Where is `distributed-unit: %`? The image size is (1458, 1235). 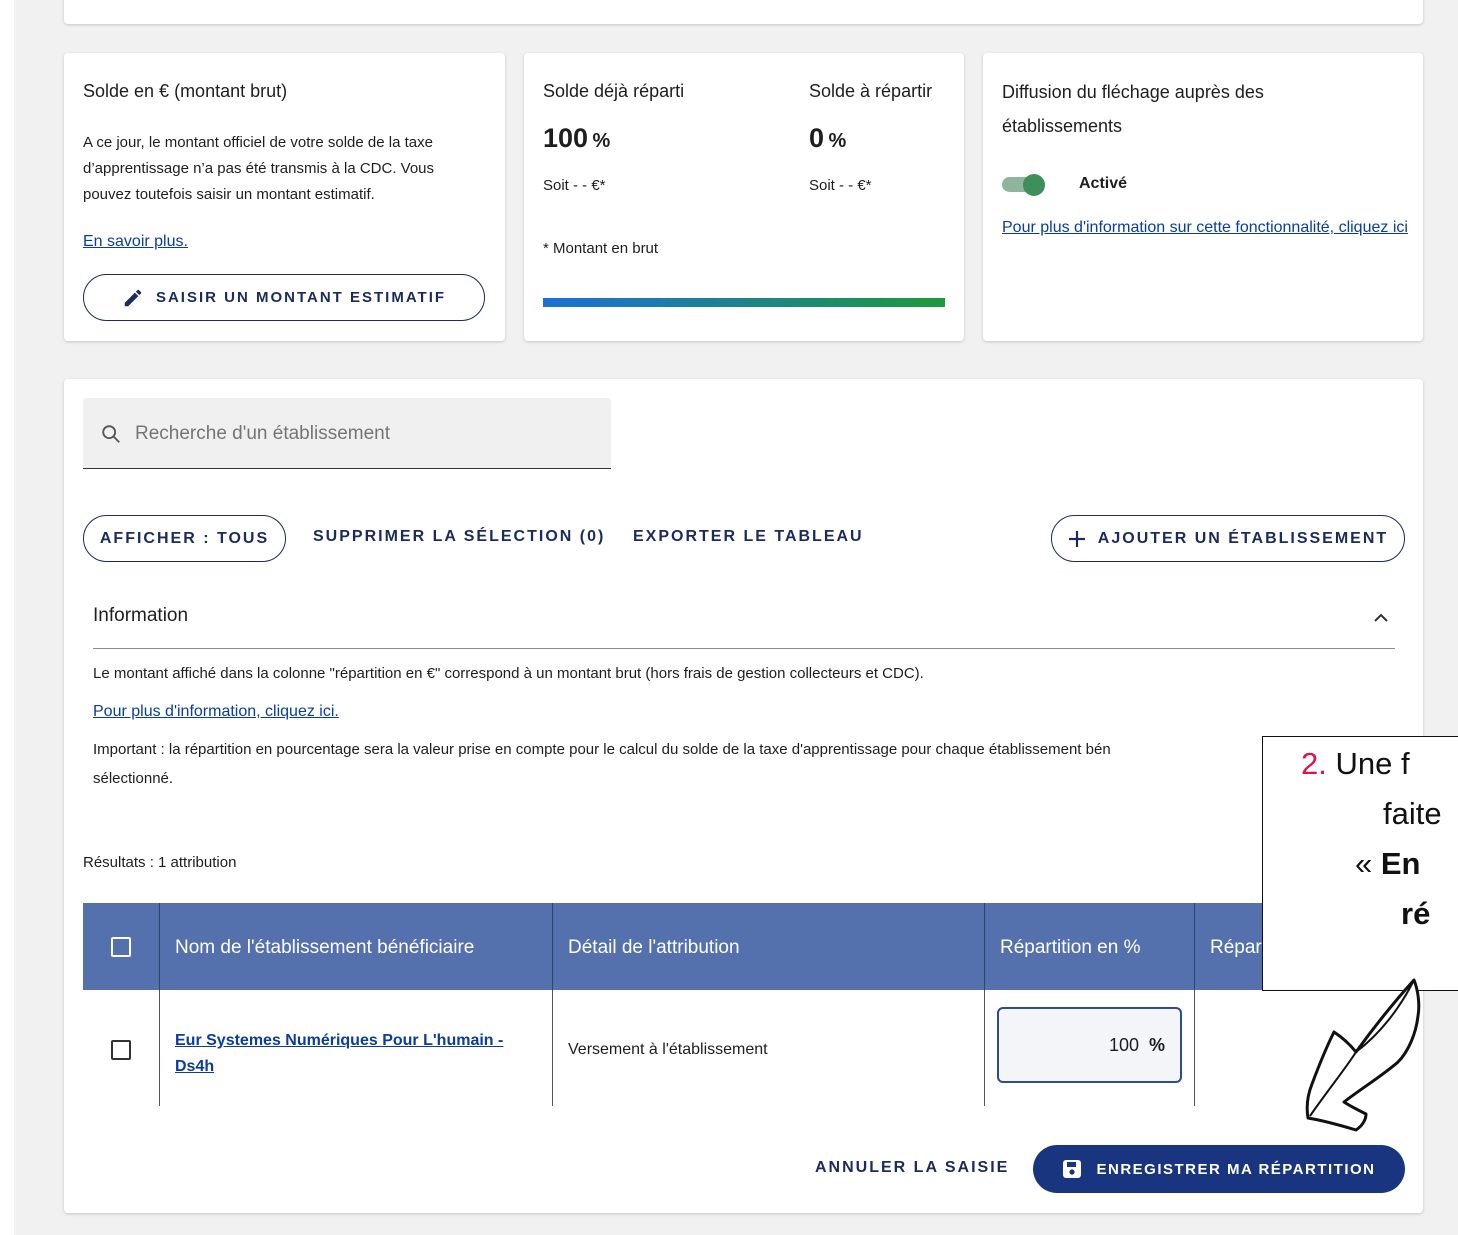
distributed-unit: % is located at coordinates (601, 141).